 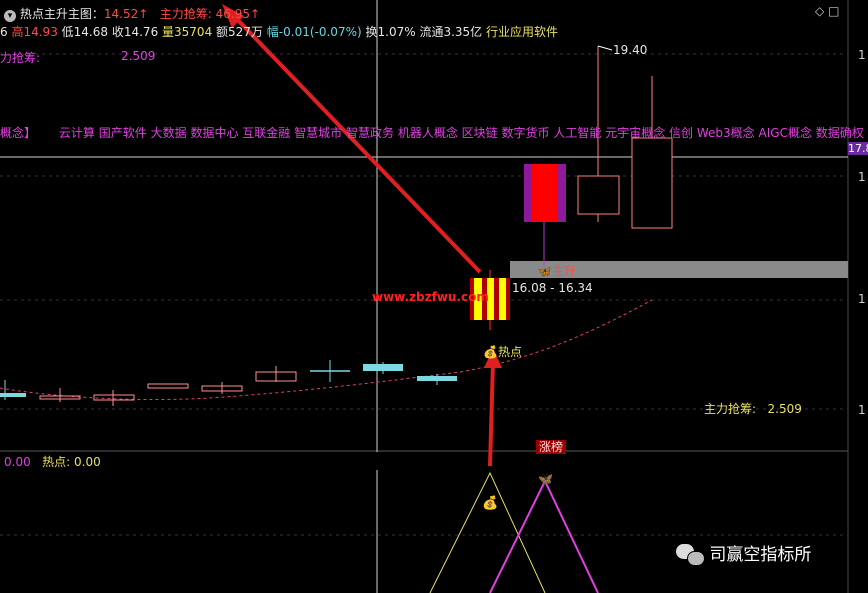 What do you see at coordinates (451, 32) in the screenshot?
I see `quote-float: 流通3.35亿` at bounding box center [451, 32].